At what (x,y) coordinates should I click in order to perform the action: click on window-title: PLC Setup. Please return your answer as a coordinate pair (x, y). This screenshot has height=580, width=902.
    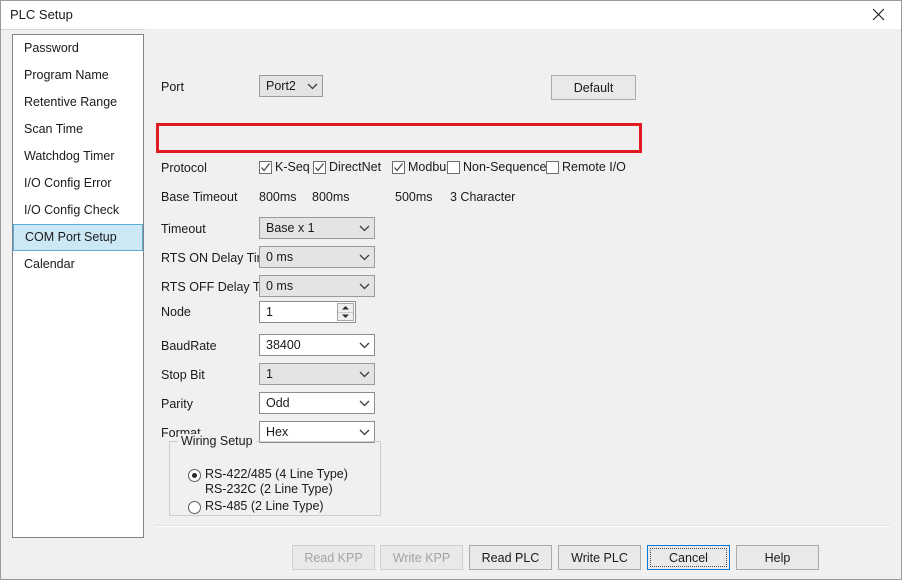
    Looking at the image, I should click on (41, 14).